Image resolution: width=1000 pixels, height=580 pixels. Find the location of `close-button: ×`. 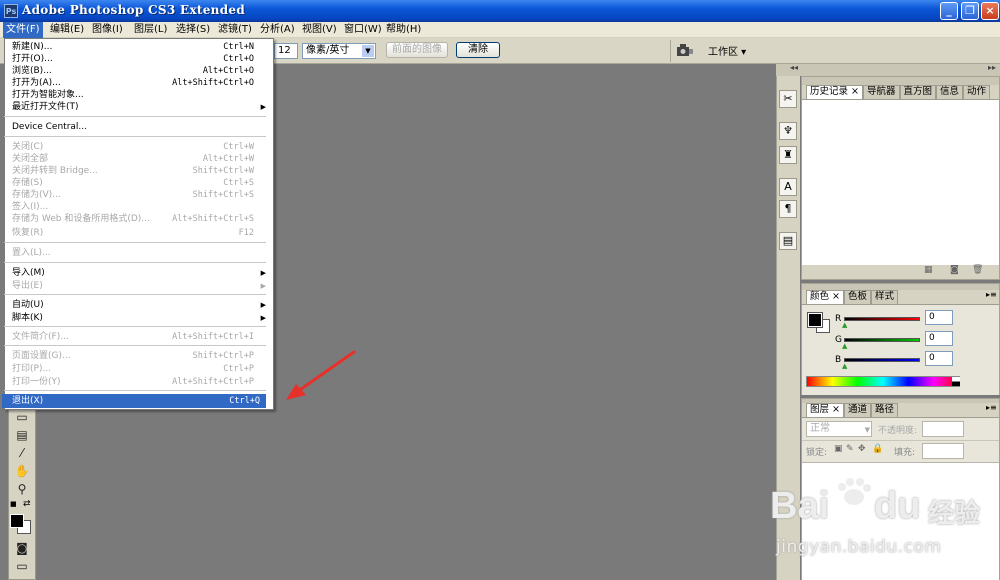

close-button: × is located at coordinates (990, 11).